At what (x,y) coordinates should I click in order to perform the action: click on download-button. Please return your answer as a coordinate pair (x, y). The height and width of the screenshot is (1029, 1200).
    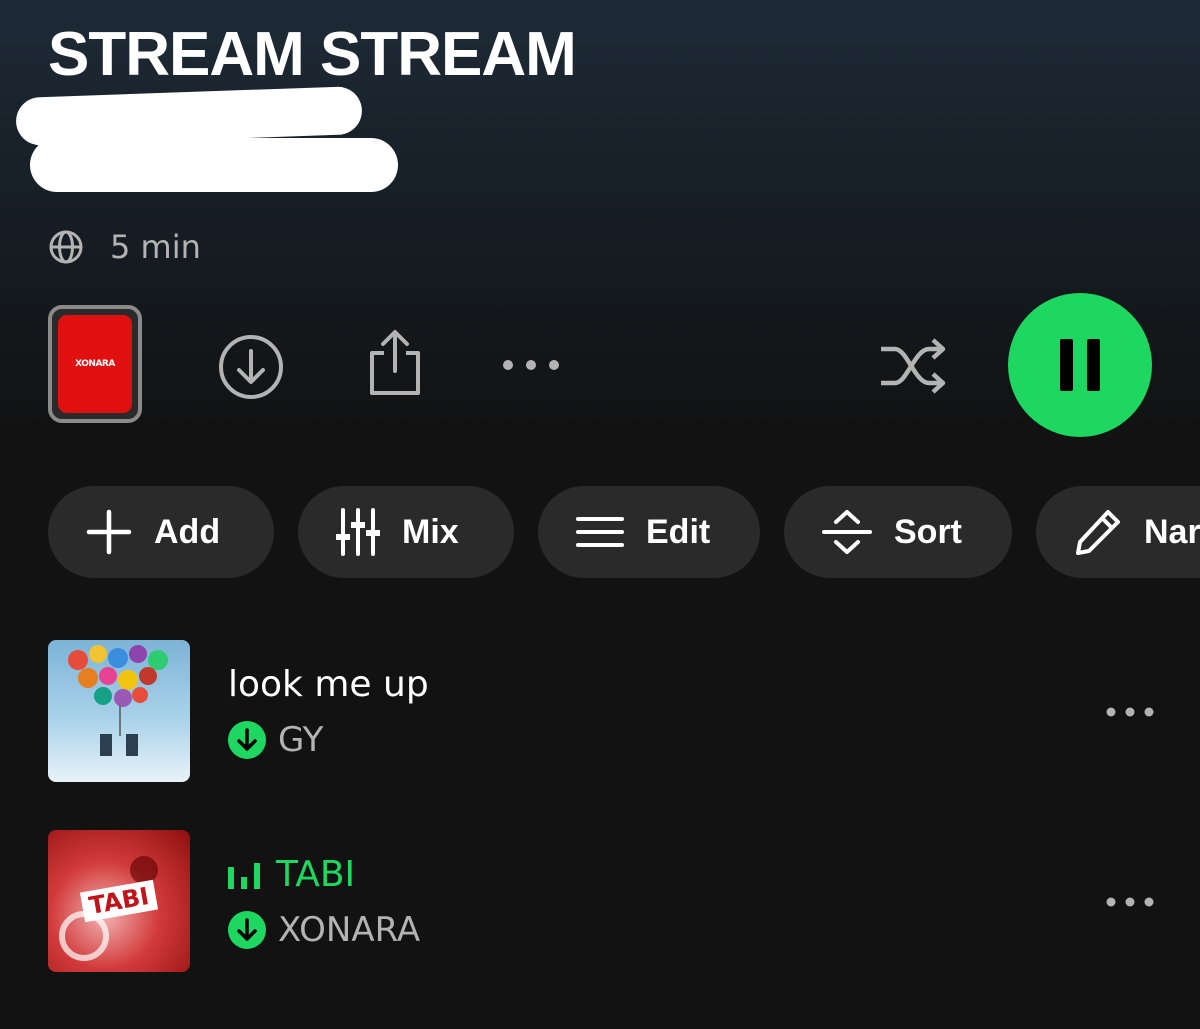
    Looking at the image, I should click on (251, 367).